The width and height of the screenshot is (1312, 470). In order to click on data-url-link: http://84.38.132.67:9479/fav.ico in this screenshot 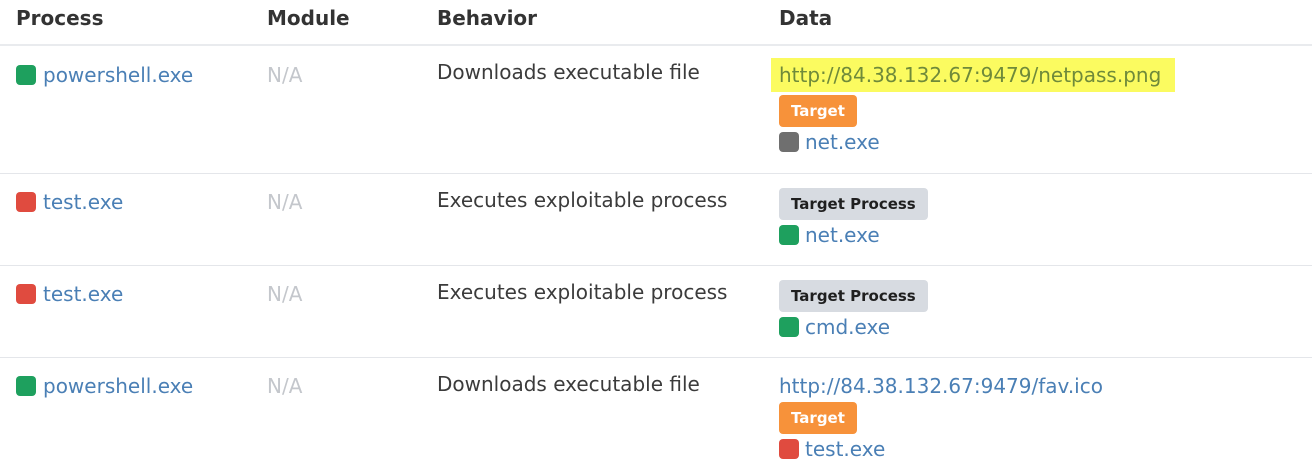, I will do `click(941, 386)`.